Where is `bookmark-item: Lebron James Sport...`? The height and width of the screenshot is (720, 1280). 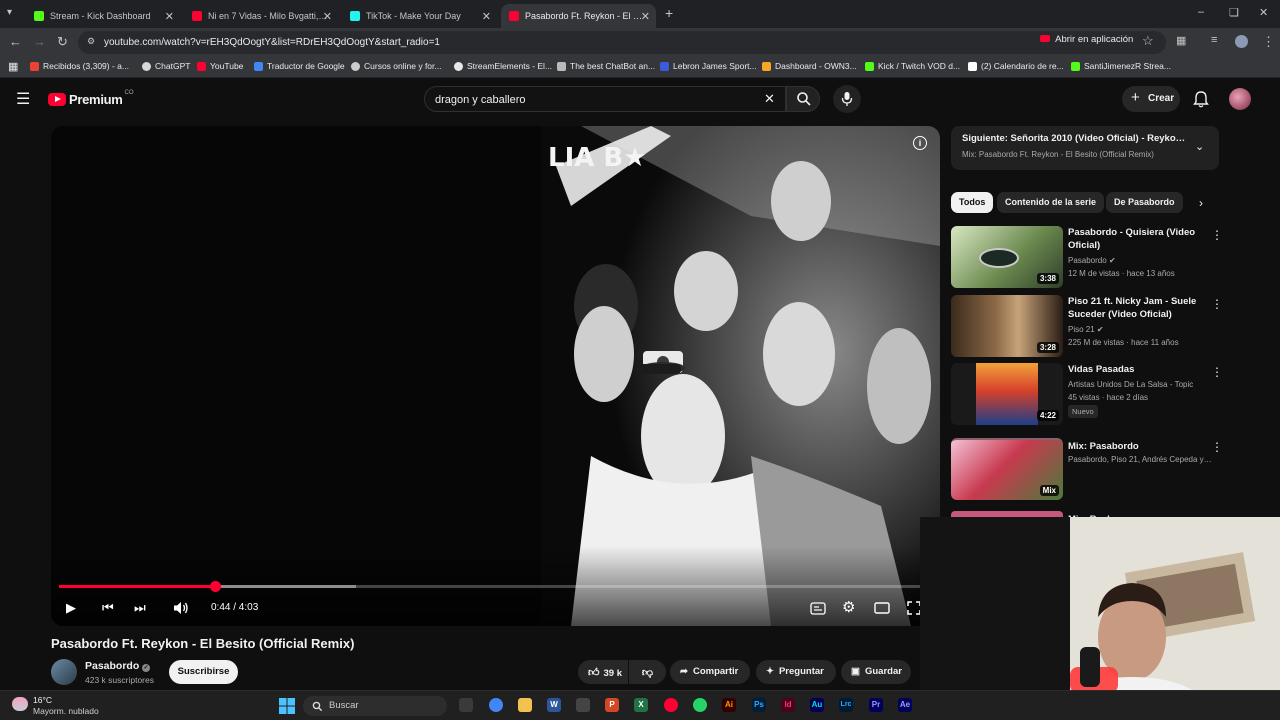 bookmark-item: Lebron James Sport... is located at coordinates (708, 66).